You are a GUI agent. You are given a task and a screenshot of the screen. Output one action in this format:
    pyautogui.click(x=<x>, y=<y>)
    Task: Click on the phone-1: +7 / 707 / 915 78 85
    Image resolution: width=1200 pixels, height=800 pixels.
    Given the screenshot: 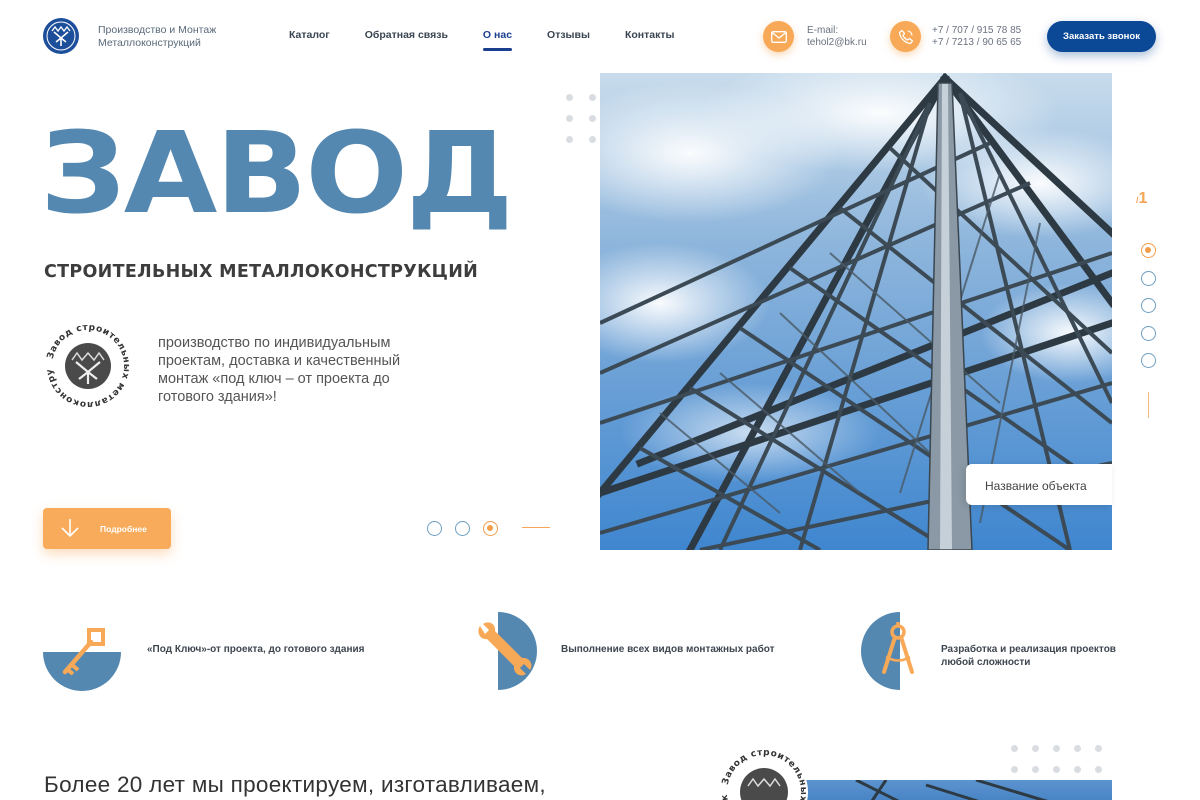 What is the action you would take?
    pyautogui.click(x=976, y=31)
    